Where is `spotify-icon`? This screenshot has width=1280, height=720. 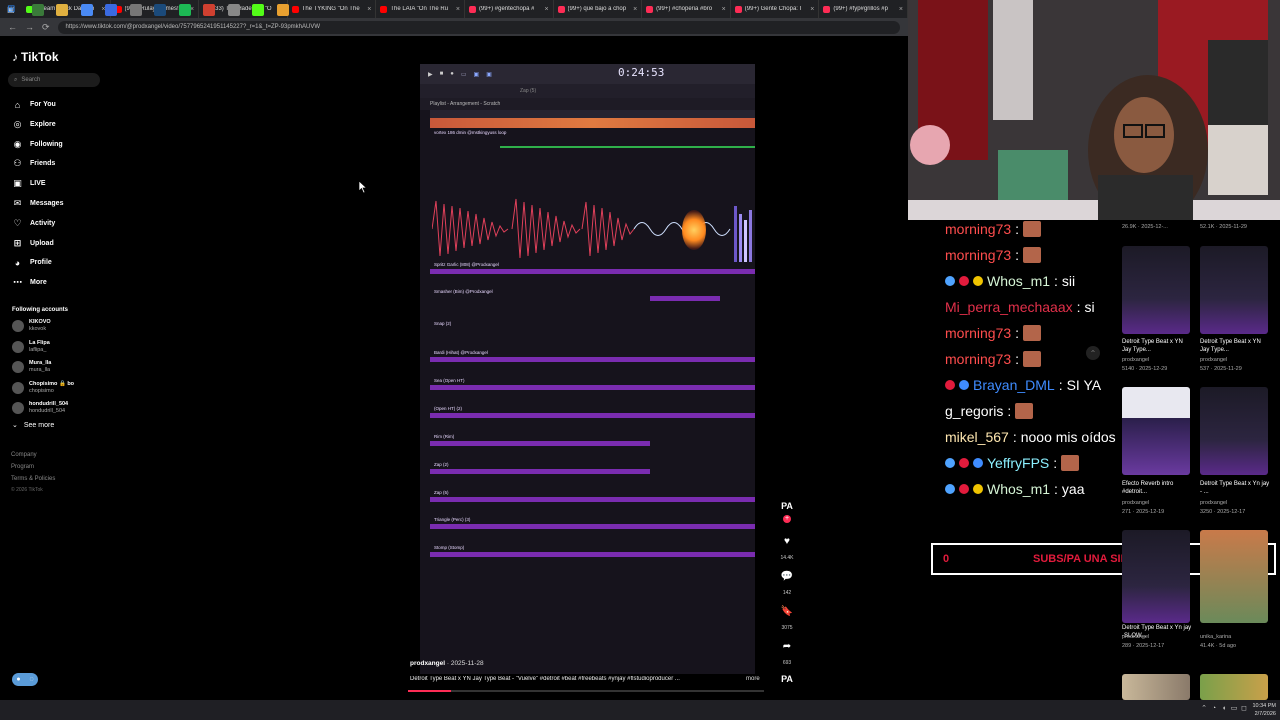 spotify-icon is located at coordinates (184, 10).